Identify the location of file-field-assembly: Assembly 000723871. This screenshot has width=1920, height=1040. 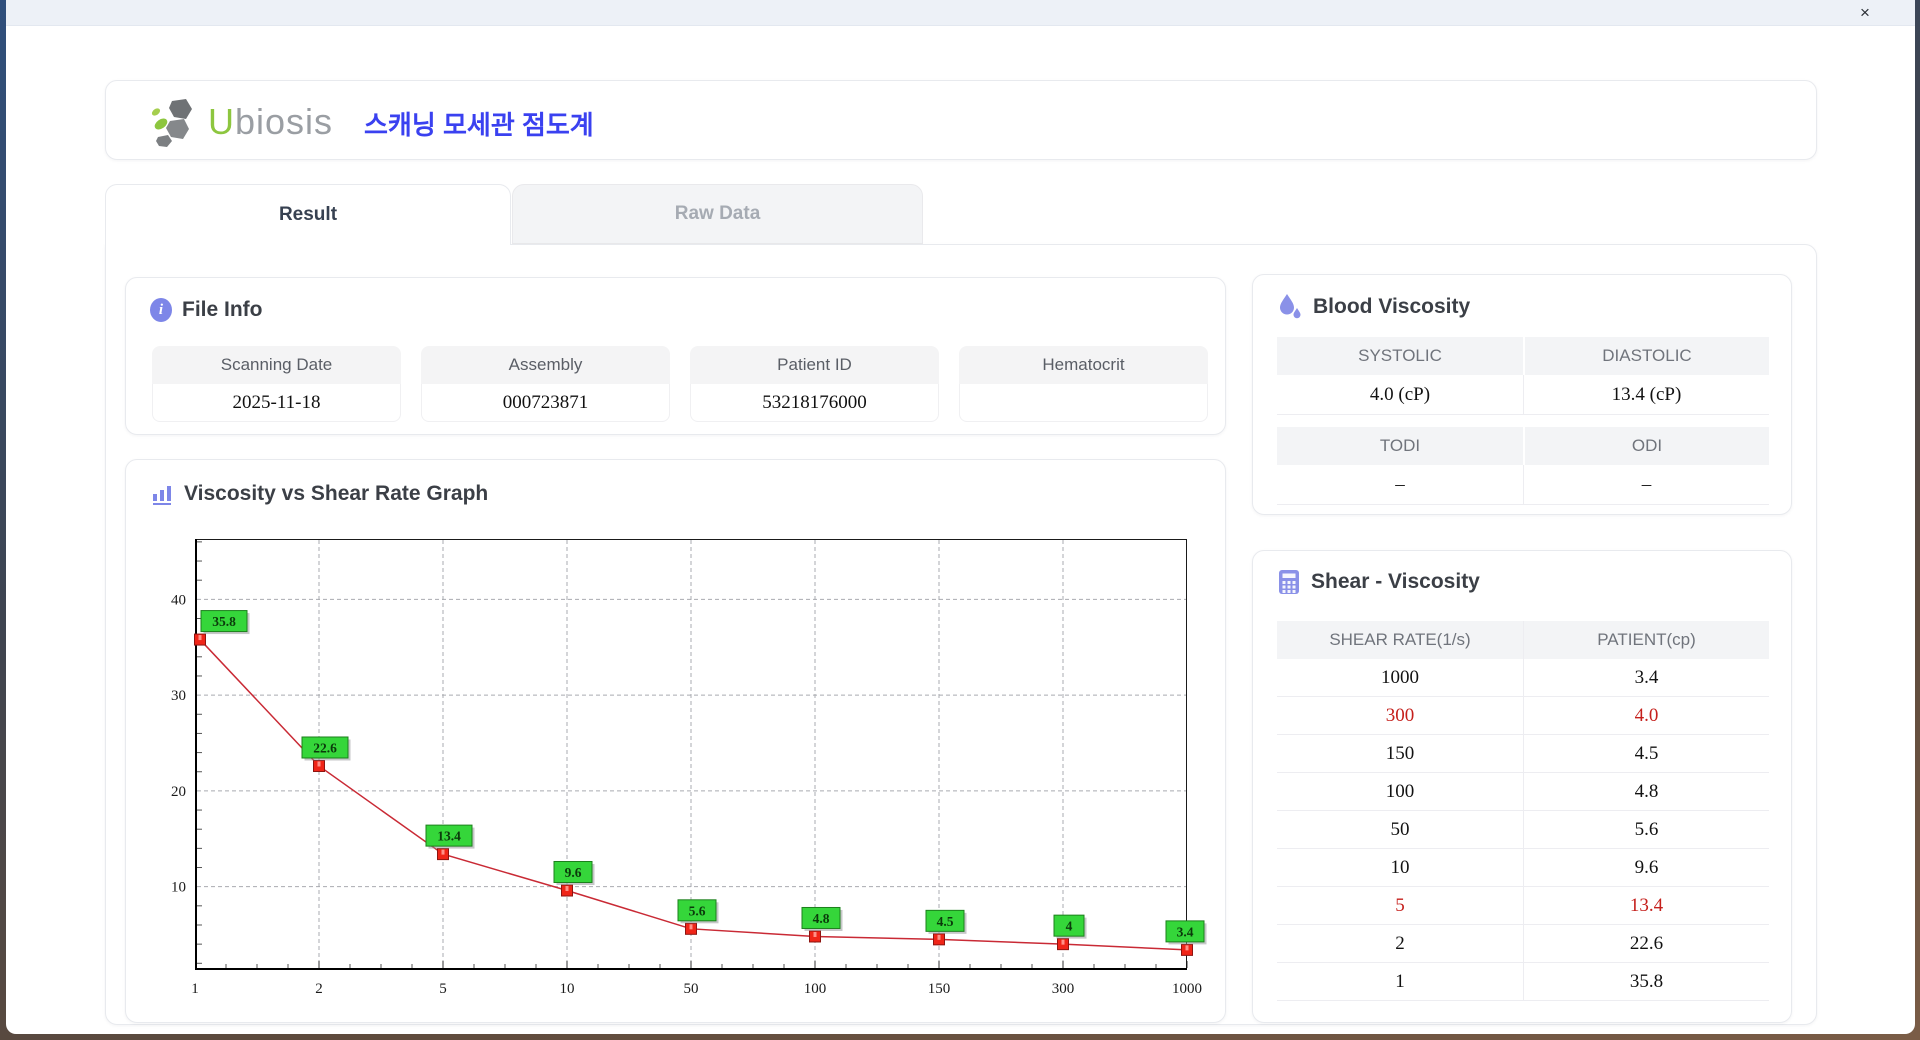
(545, 384).